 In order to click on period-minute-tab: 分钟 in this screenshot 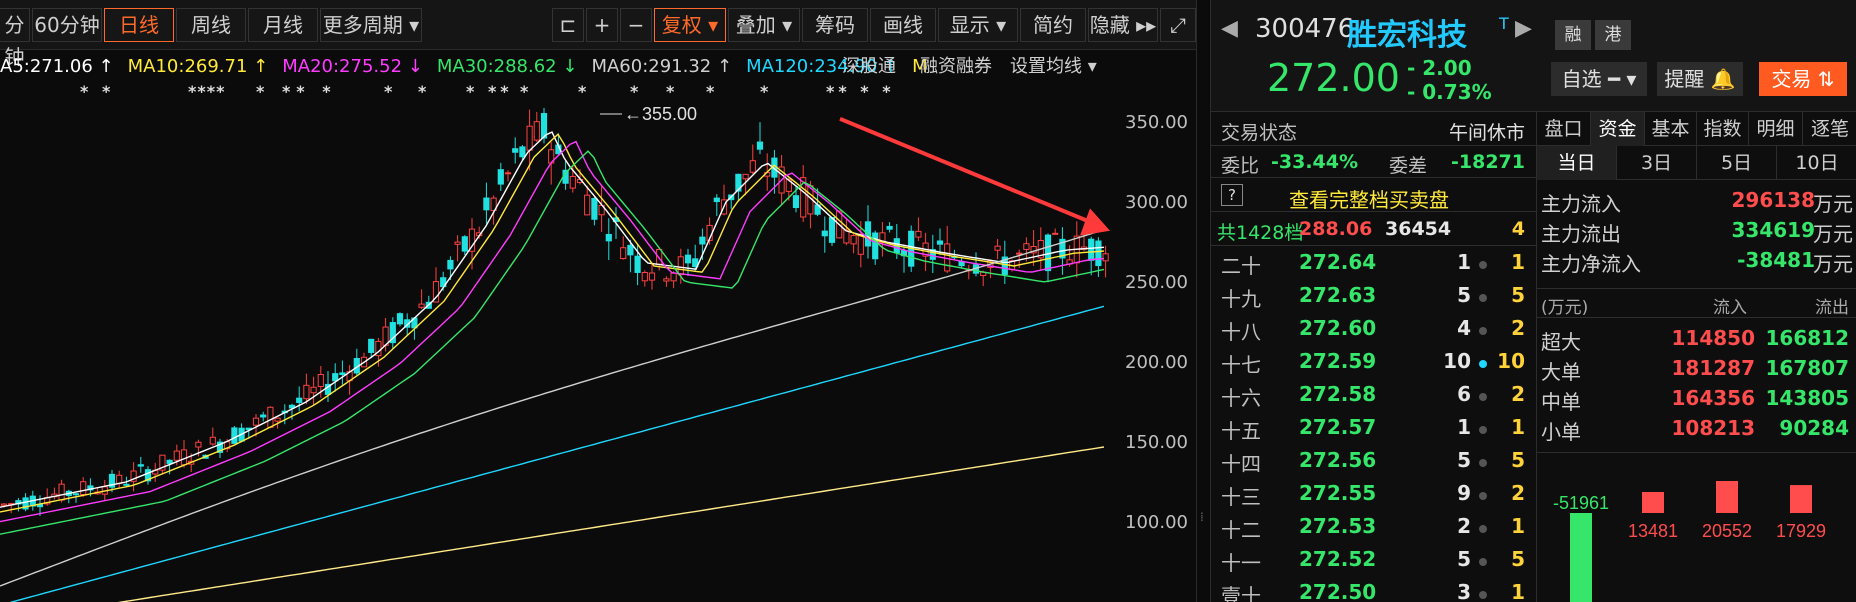, I will do `click(15, 38)`.